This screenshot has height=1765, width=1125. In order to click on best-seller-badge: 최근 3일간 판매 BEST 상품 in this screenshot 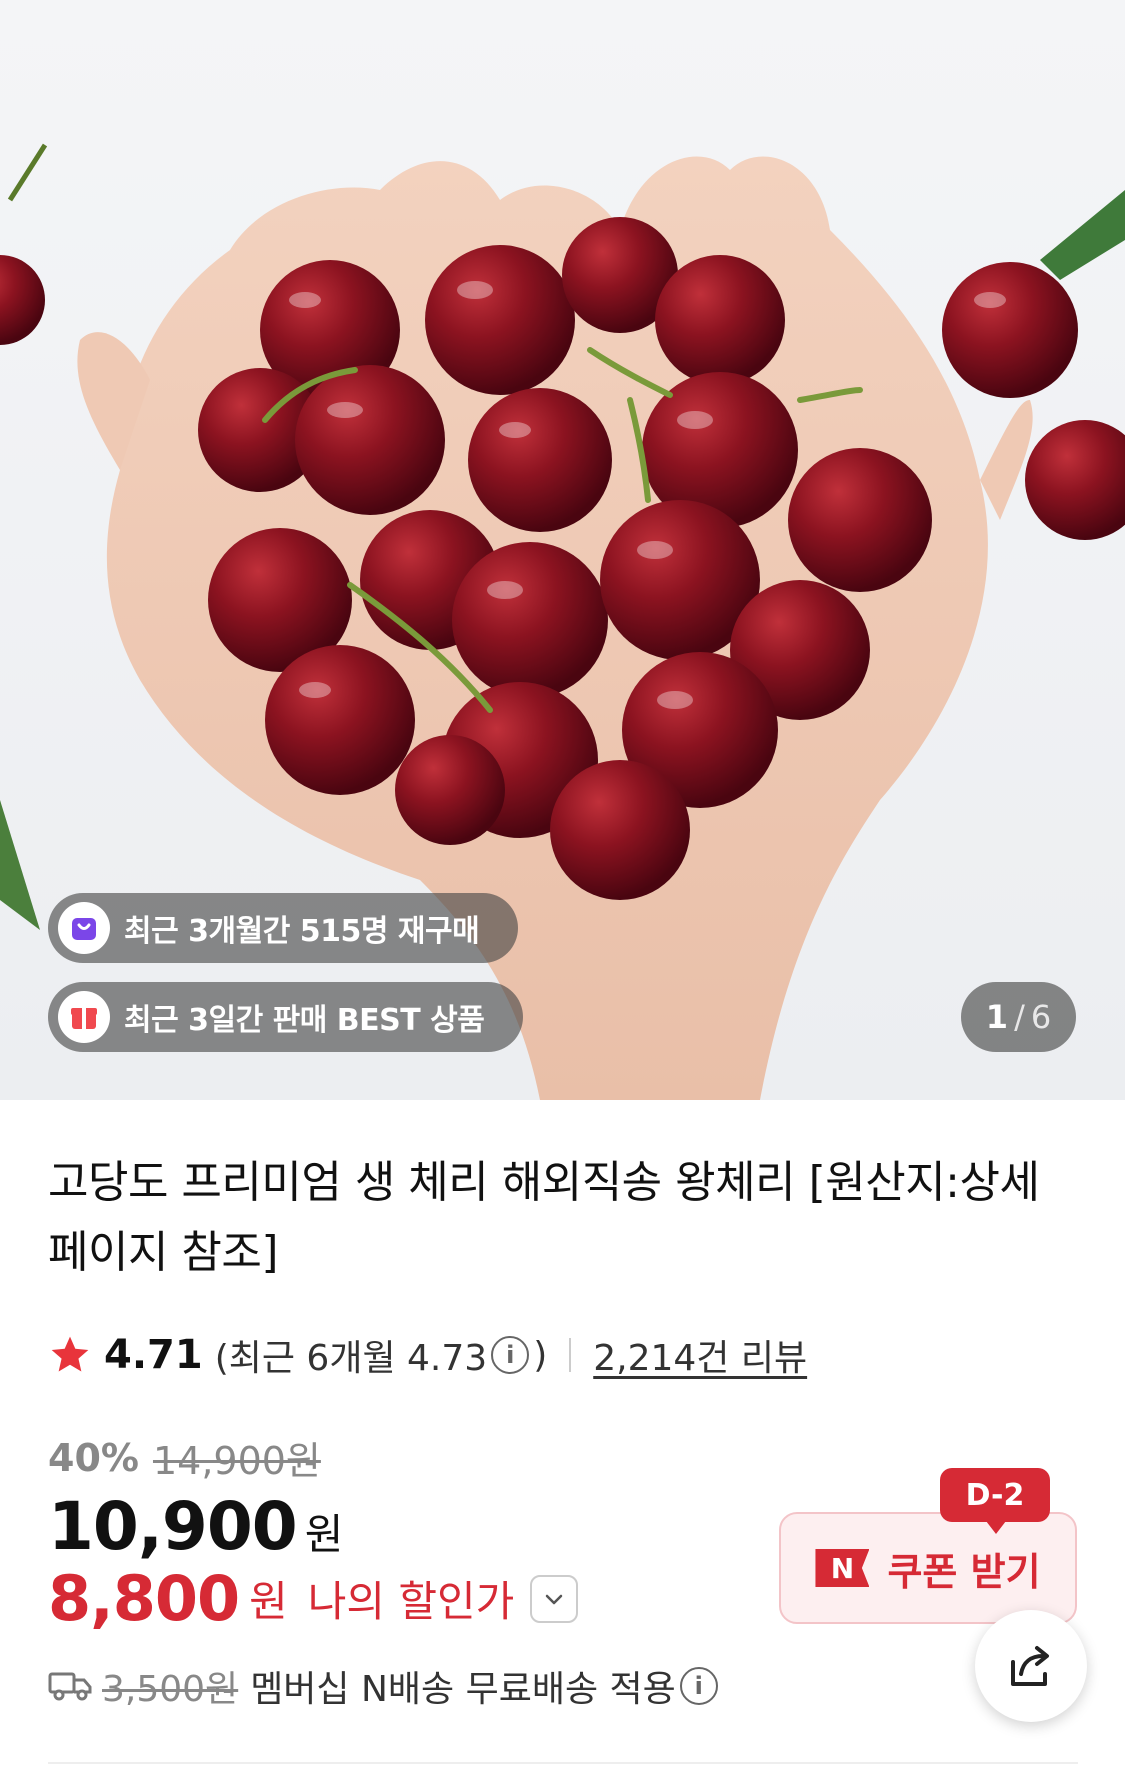, I will do `click(285, 1017)`.